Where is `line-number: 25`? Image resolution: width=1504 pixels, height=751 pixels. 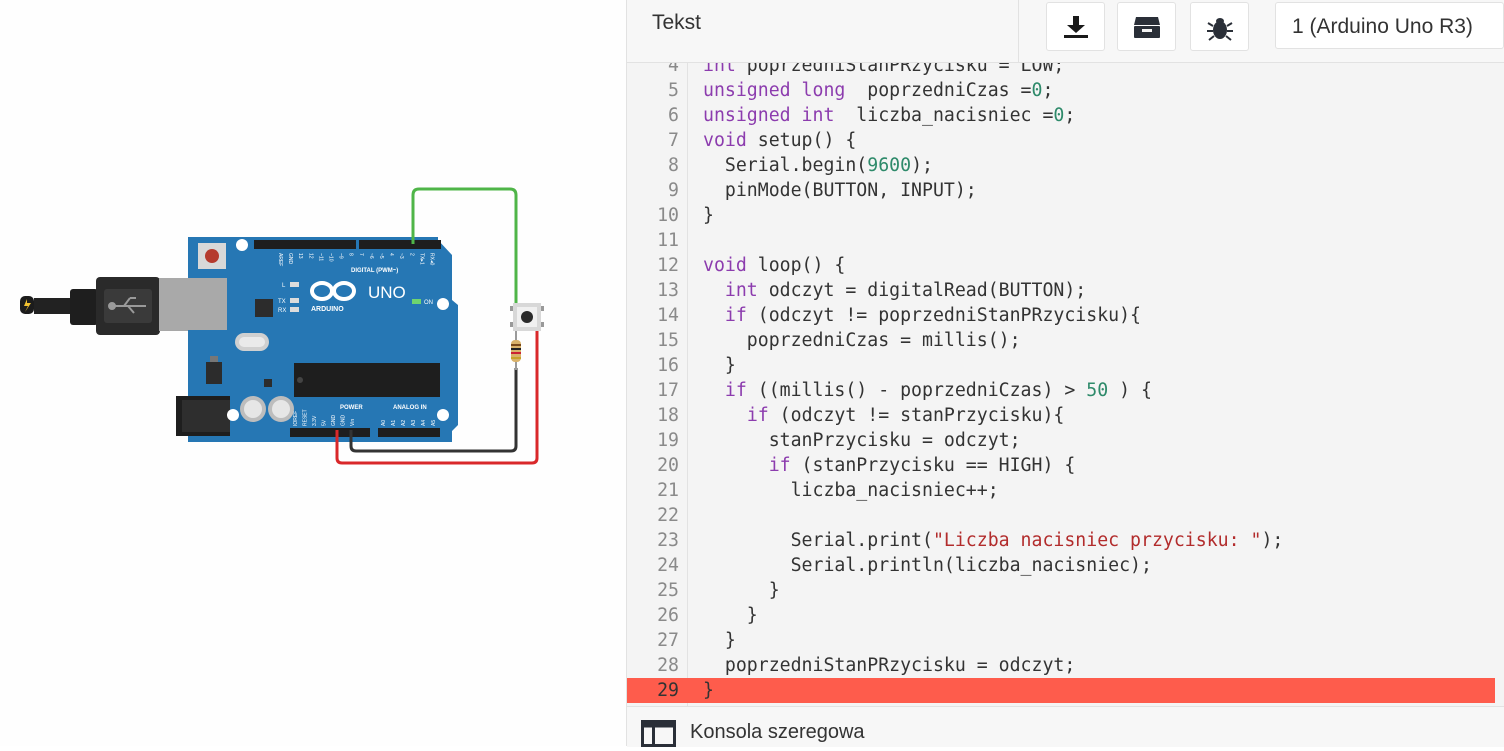 line-number: 25 is located at coordinates (668, 590).